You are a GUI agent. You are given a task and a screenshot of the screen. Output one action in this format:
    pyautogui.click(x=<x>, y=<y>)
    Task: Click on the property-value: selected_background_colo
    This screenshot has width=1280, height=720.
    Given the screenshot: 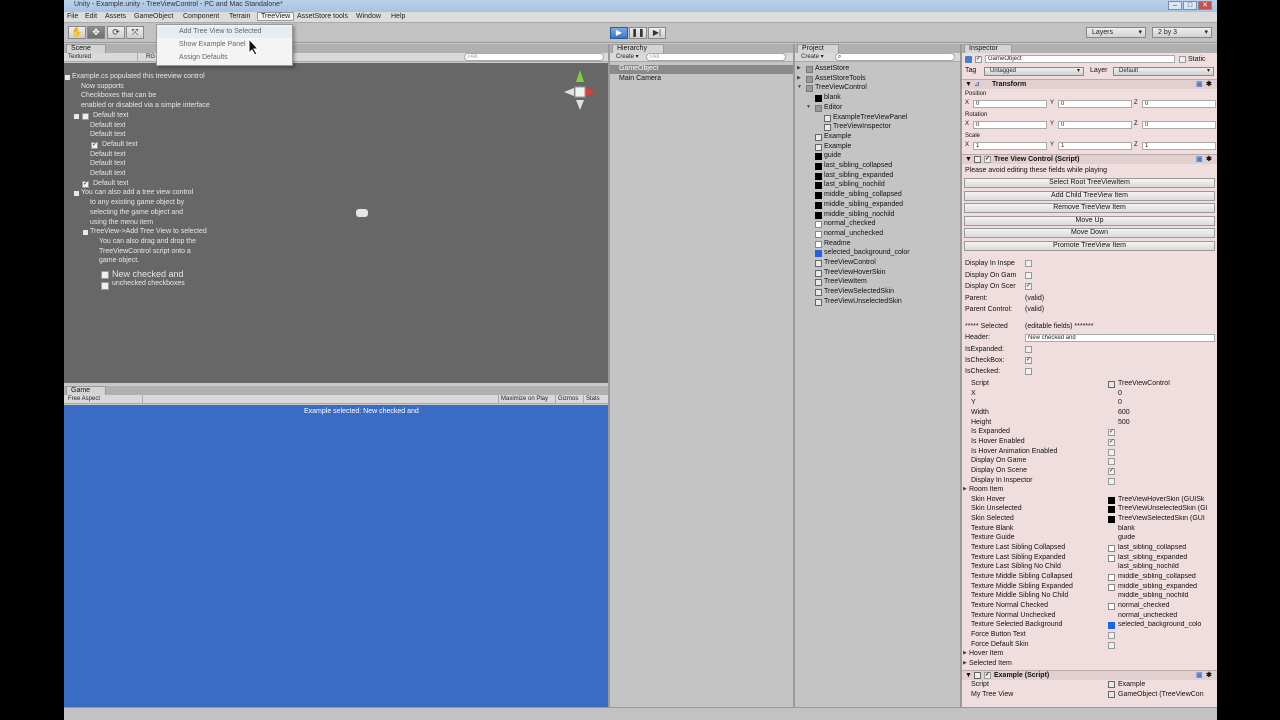 What is the action you would take?
    pyautogui.click(x=1159, y=624)
    